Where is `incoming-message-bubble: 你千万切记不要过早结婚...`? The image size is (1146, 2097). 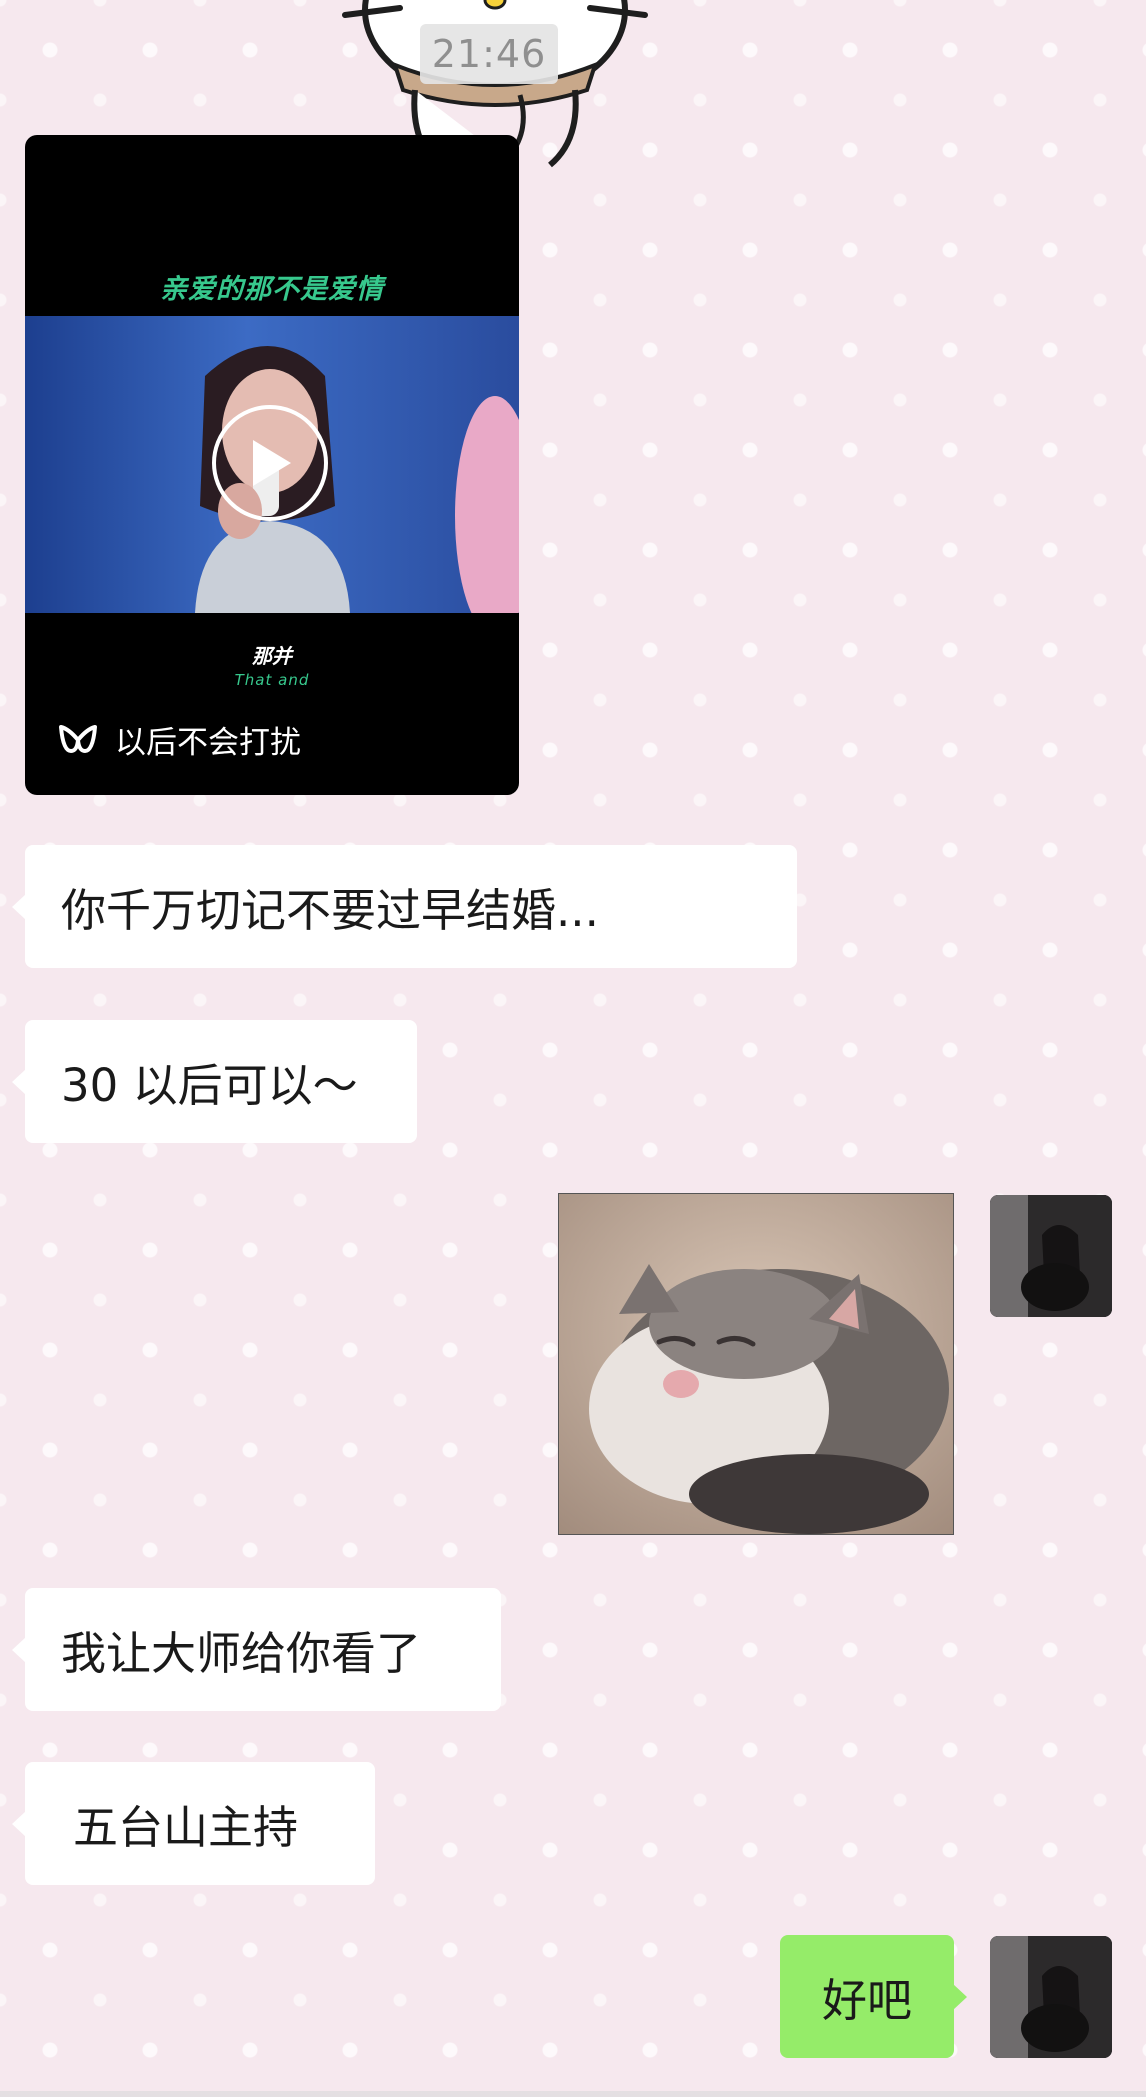
incoming-message-bubble: 你千万切记不要过早结婚... is located at coordinates (404, 906).